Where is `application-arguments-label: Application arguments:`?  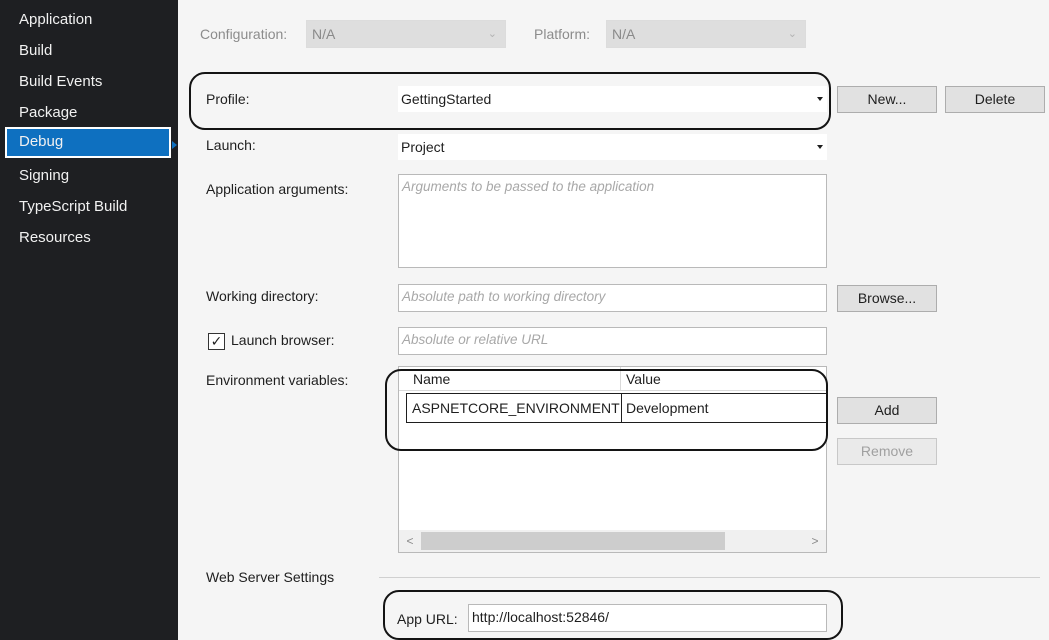
application-arguments-label: Application arguments: is located at coordinates (277, 189).